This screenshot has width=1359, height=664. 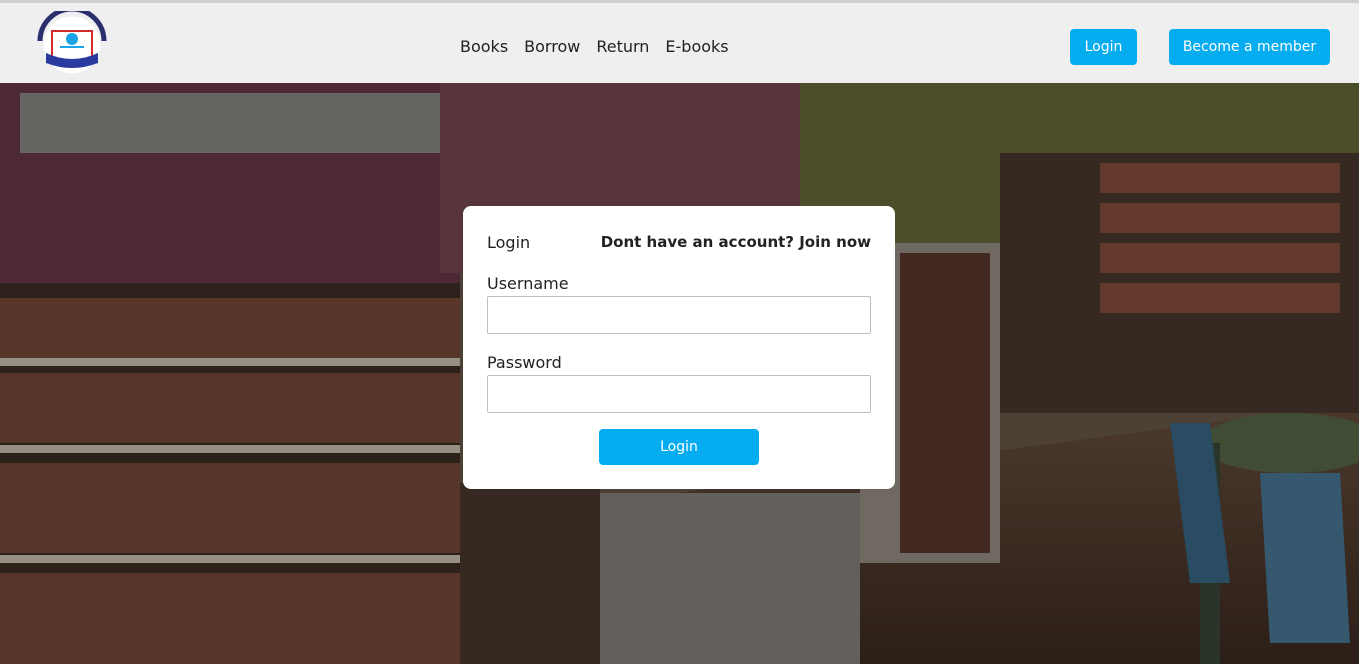 What do you see at coordinates (1103, 47) in the screenshot?
I see `header-login-button: Login` at bounding box center [1103, 47].